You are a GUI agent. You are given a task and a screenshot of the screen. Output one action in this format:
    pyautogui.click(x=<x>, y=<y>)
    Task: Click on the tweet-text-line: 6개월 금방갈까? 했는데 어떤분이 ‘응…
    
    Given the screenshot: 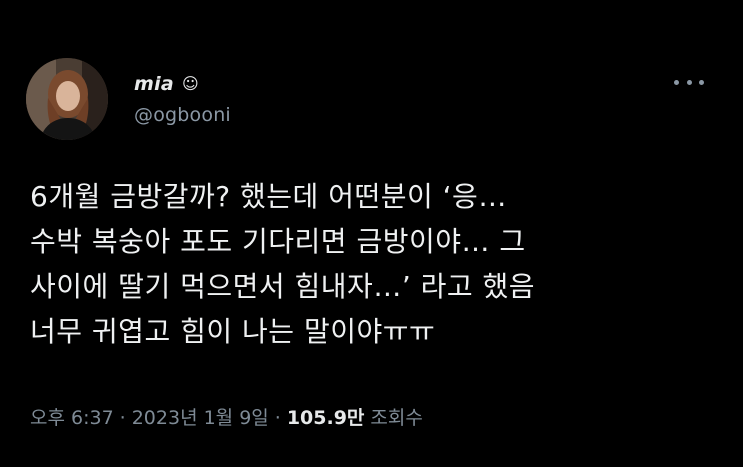 What is the action you would take?
    pyautogui.click(x=268, y=196)
    